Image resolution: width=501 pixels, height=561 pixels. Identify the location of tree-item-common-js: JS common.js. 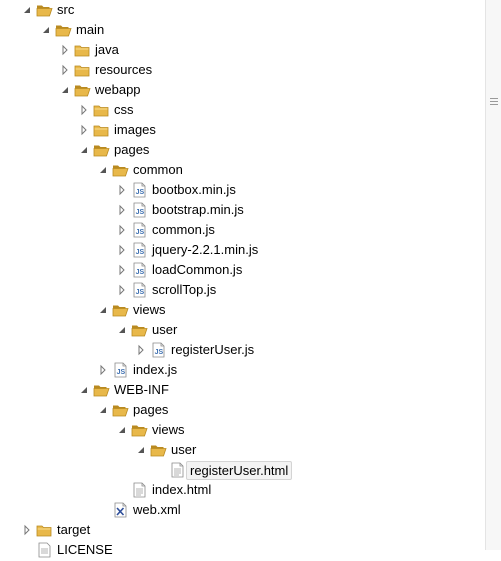
(242, 230).